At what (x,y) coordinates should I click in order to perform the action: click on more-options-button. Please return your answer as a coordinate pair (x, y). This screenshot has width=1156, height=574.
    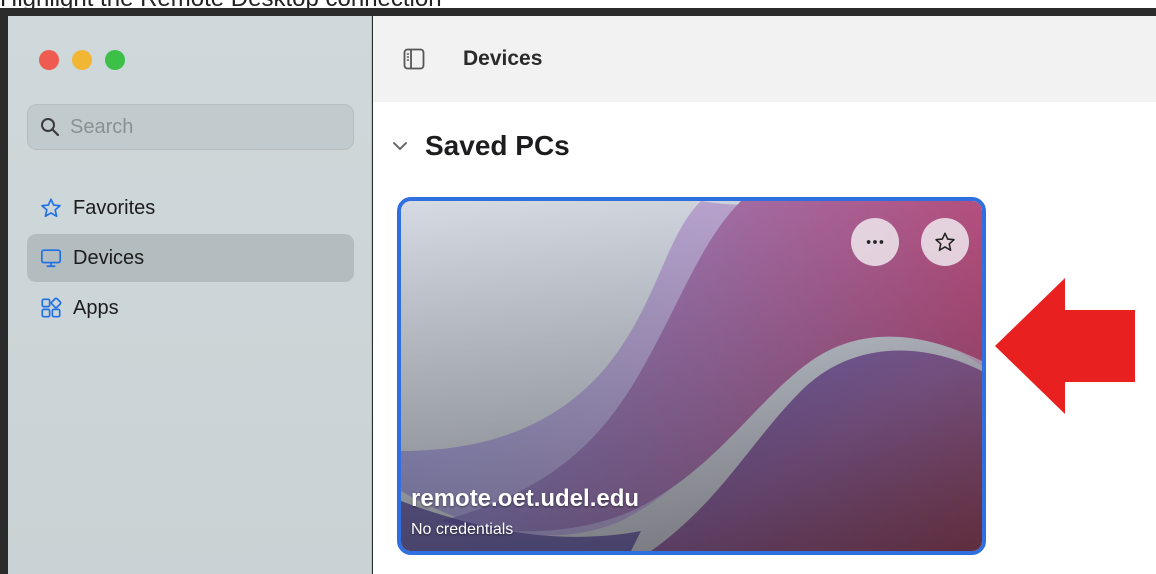
    Looking at the image, I should click on (875, 242).